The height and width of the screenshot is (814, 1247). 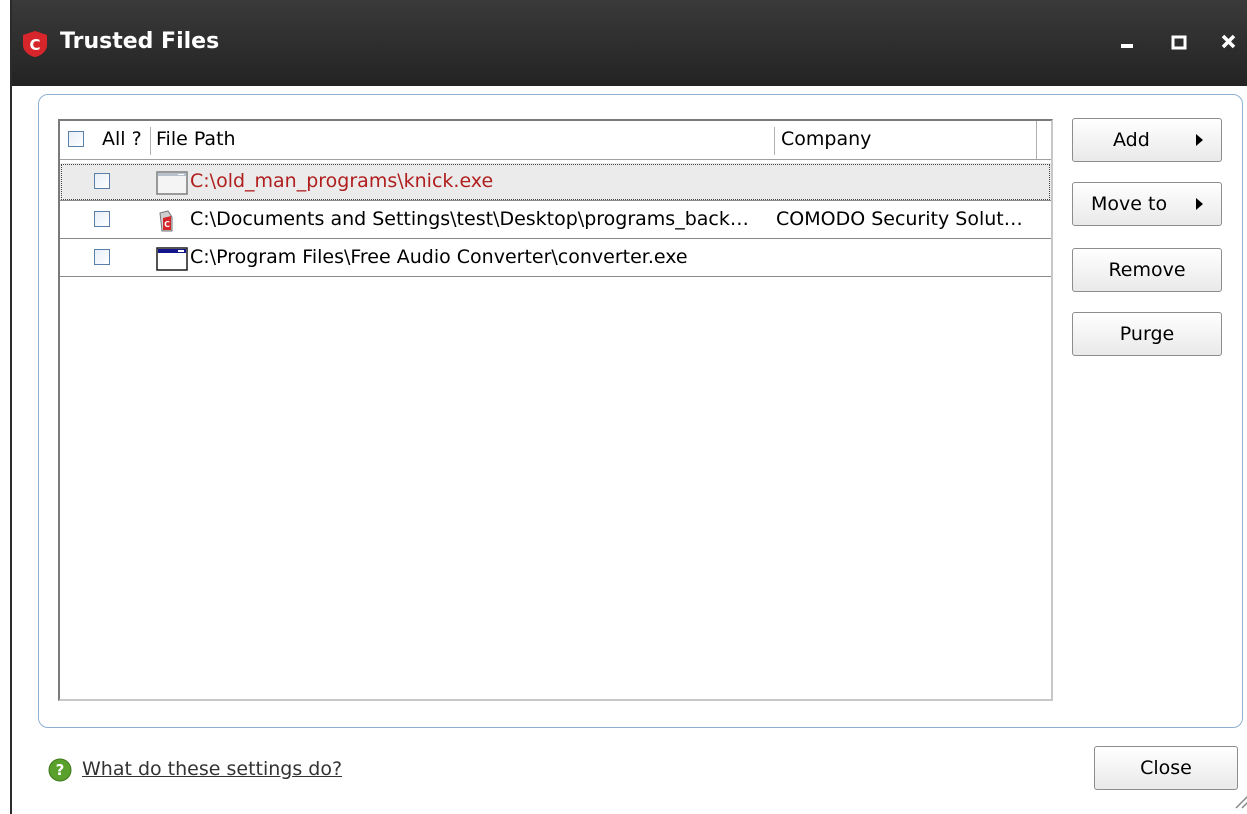 I want to click on column-header-company: Company, so click(x=826, y=139).